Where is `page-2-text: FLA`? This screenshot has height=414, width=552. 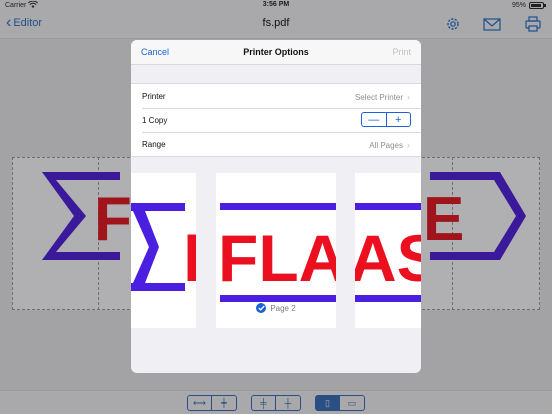
page-2-text: FLA is located at coordinates (277, 258).